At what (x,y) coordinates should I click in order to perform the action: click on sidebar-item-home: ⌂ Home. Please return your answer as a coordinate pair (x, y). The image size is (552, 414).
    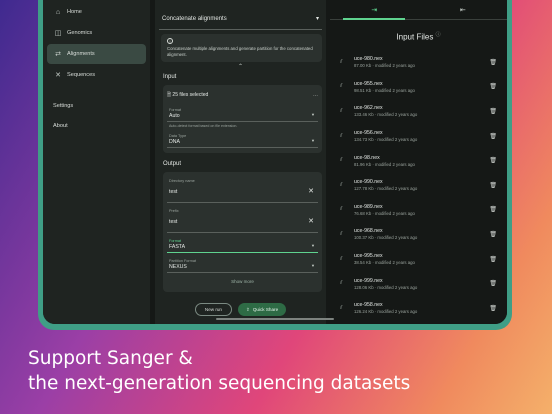
    Looking at the image, I should click on (96, 12).